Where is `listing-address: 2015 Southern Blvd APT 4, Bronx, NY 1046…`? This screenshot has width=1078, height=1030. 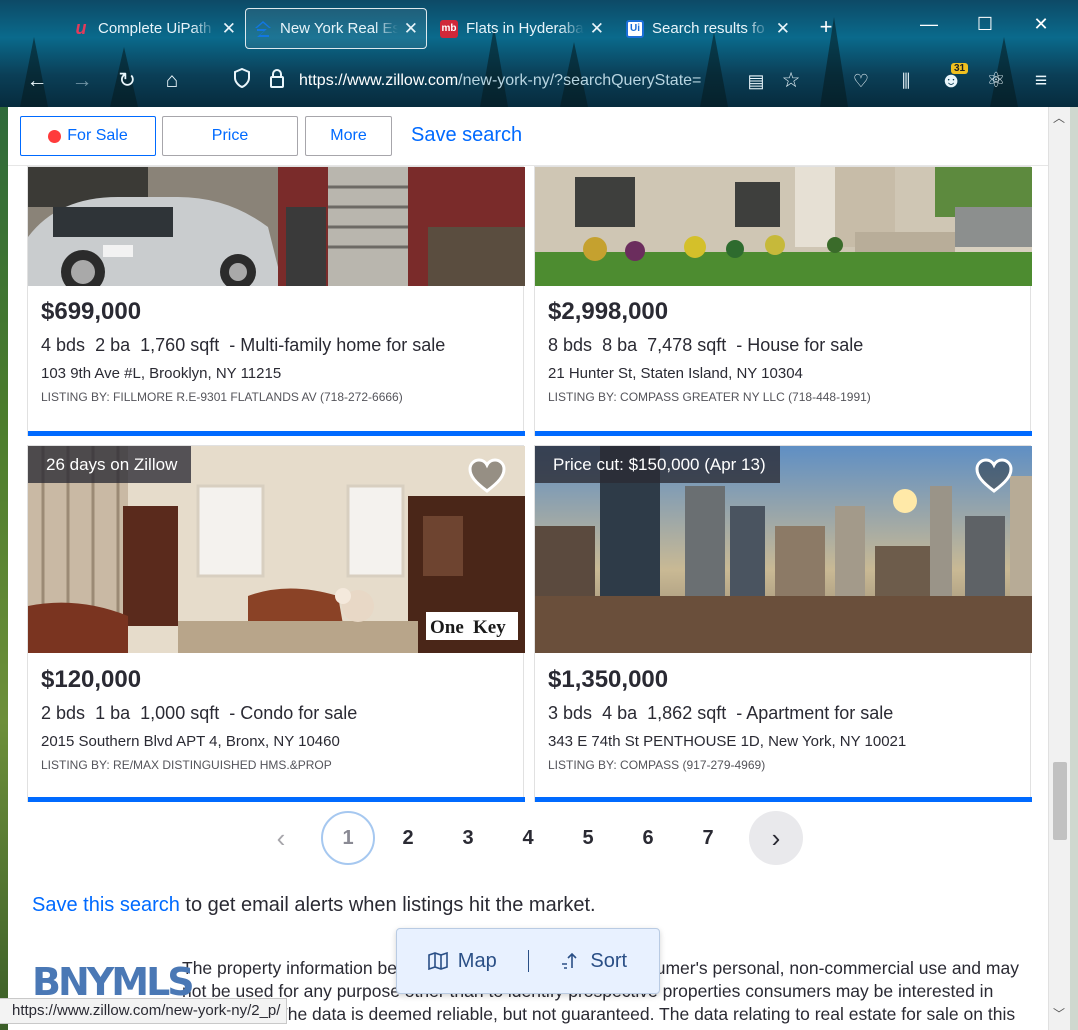
listing-address: 2015 Southern Blvd APT 4, Bronx, NY 1046… is located at coordinates (190, 741).